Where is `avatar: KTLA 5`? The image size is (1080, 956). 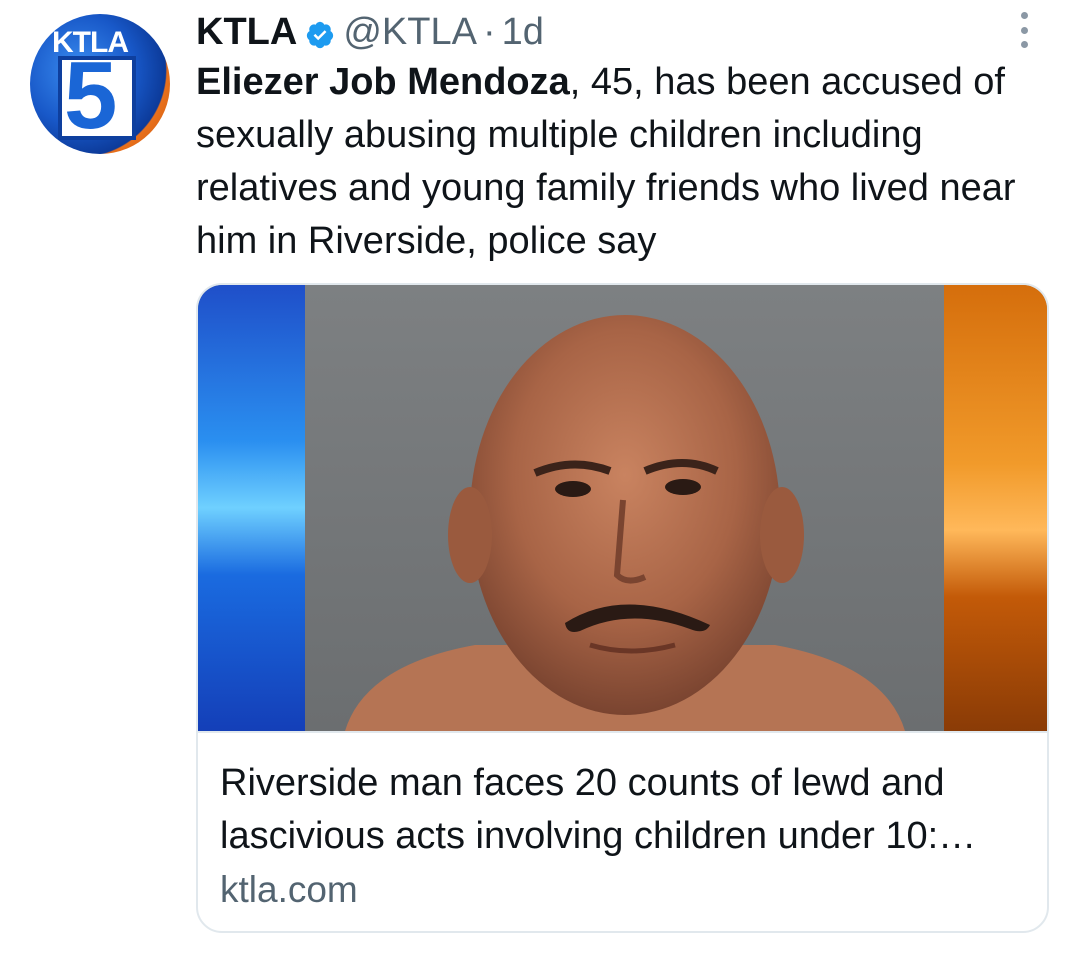
avatar: KTLA 5 is located at coordinates (100, 84).